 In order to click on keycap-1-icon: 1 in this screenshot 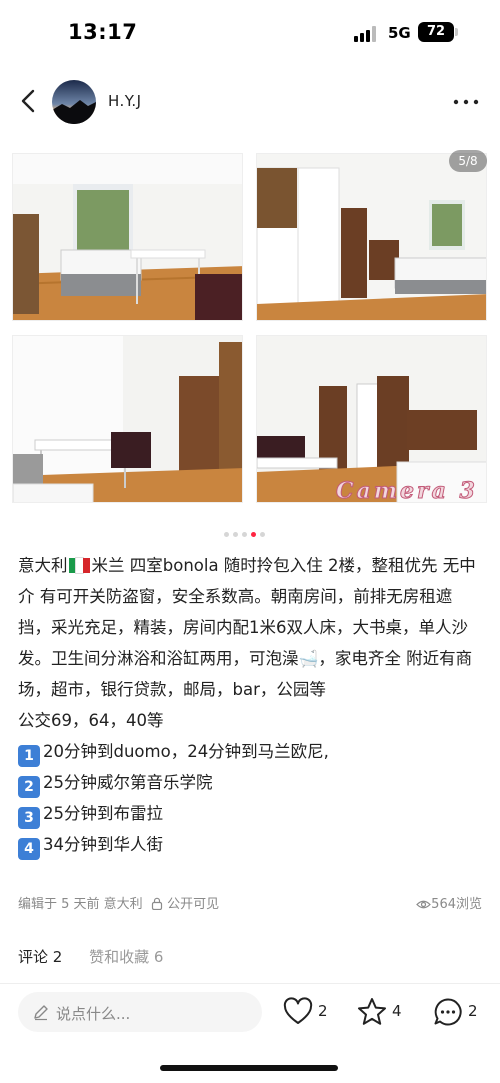, I will do `click(29, 756)`.